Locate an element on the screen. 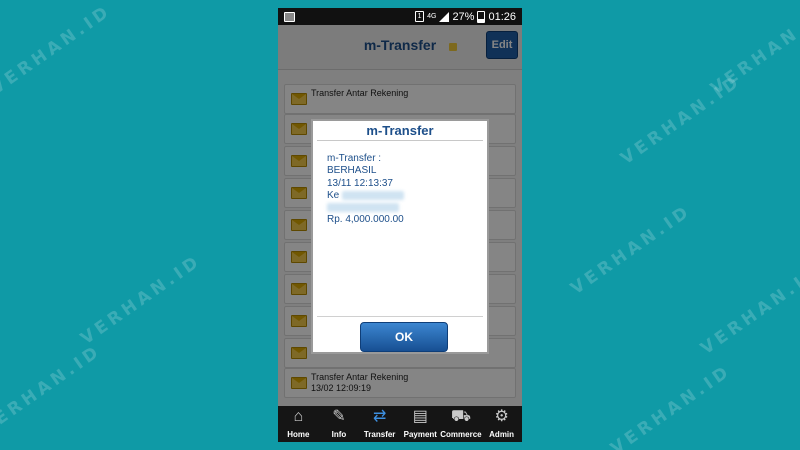  nav-commerce: ⛟ Commerce is located at coordinates (460, 424).